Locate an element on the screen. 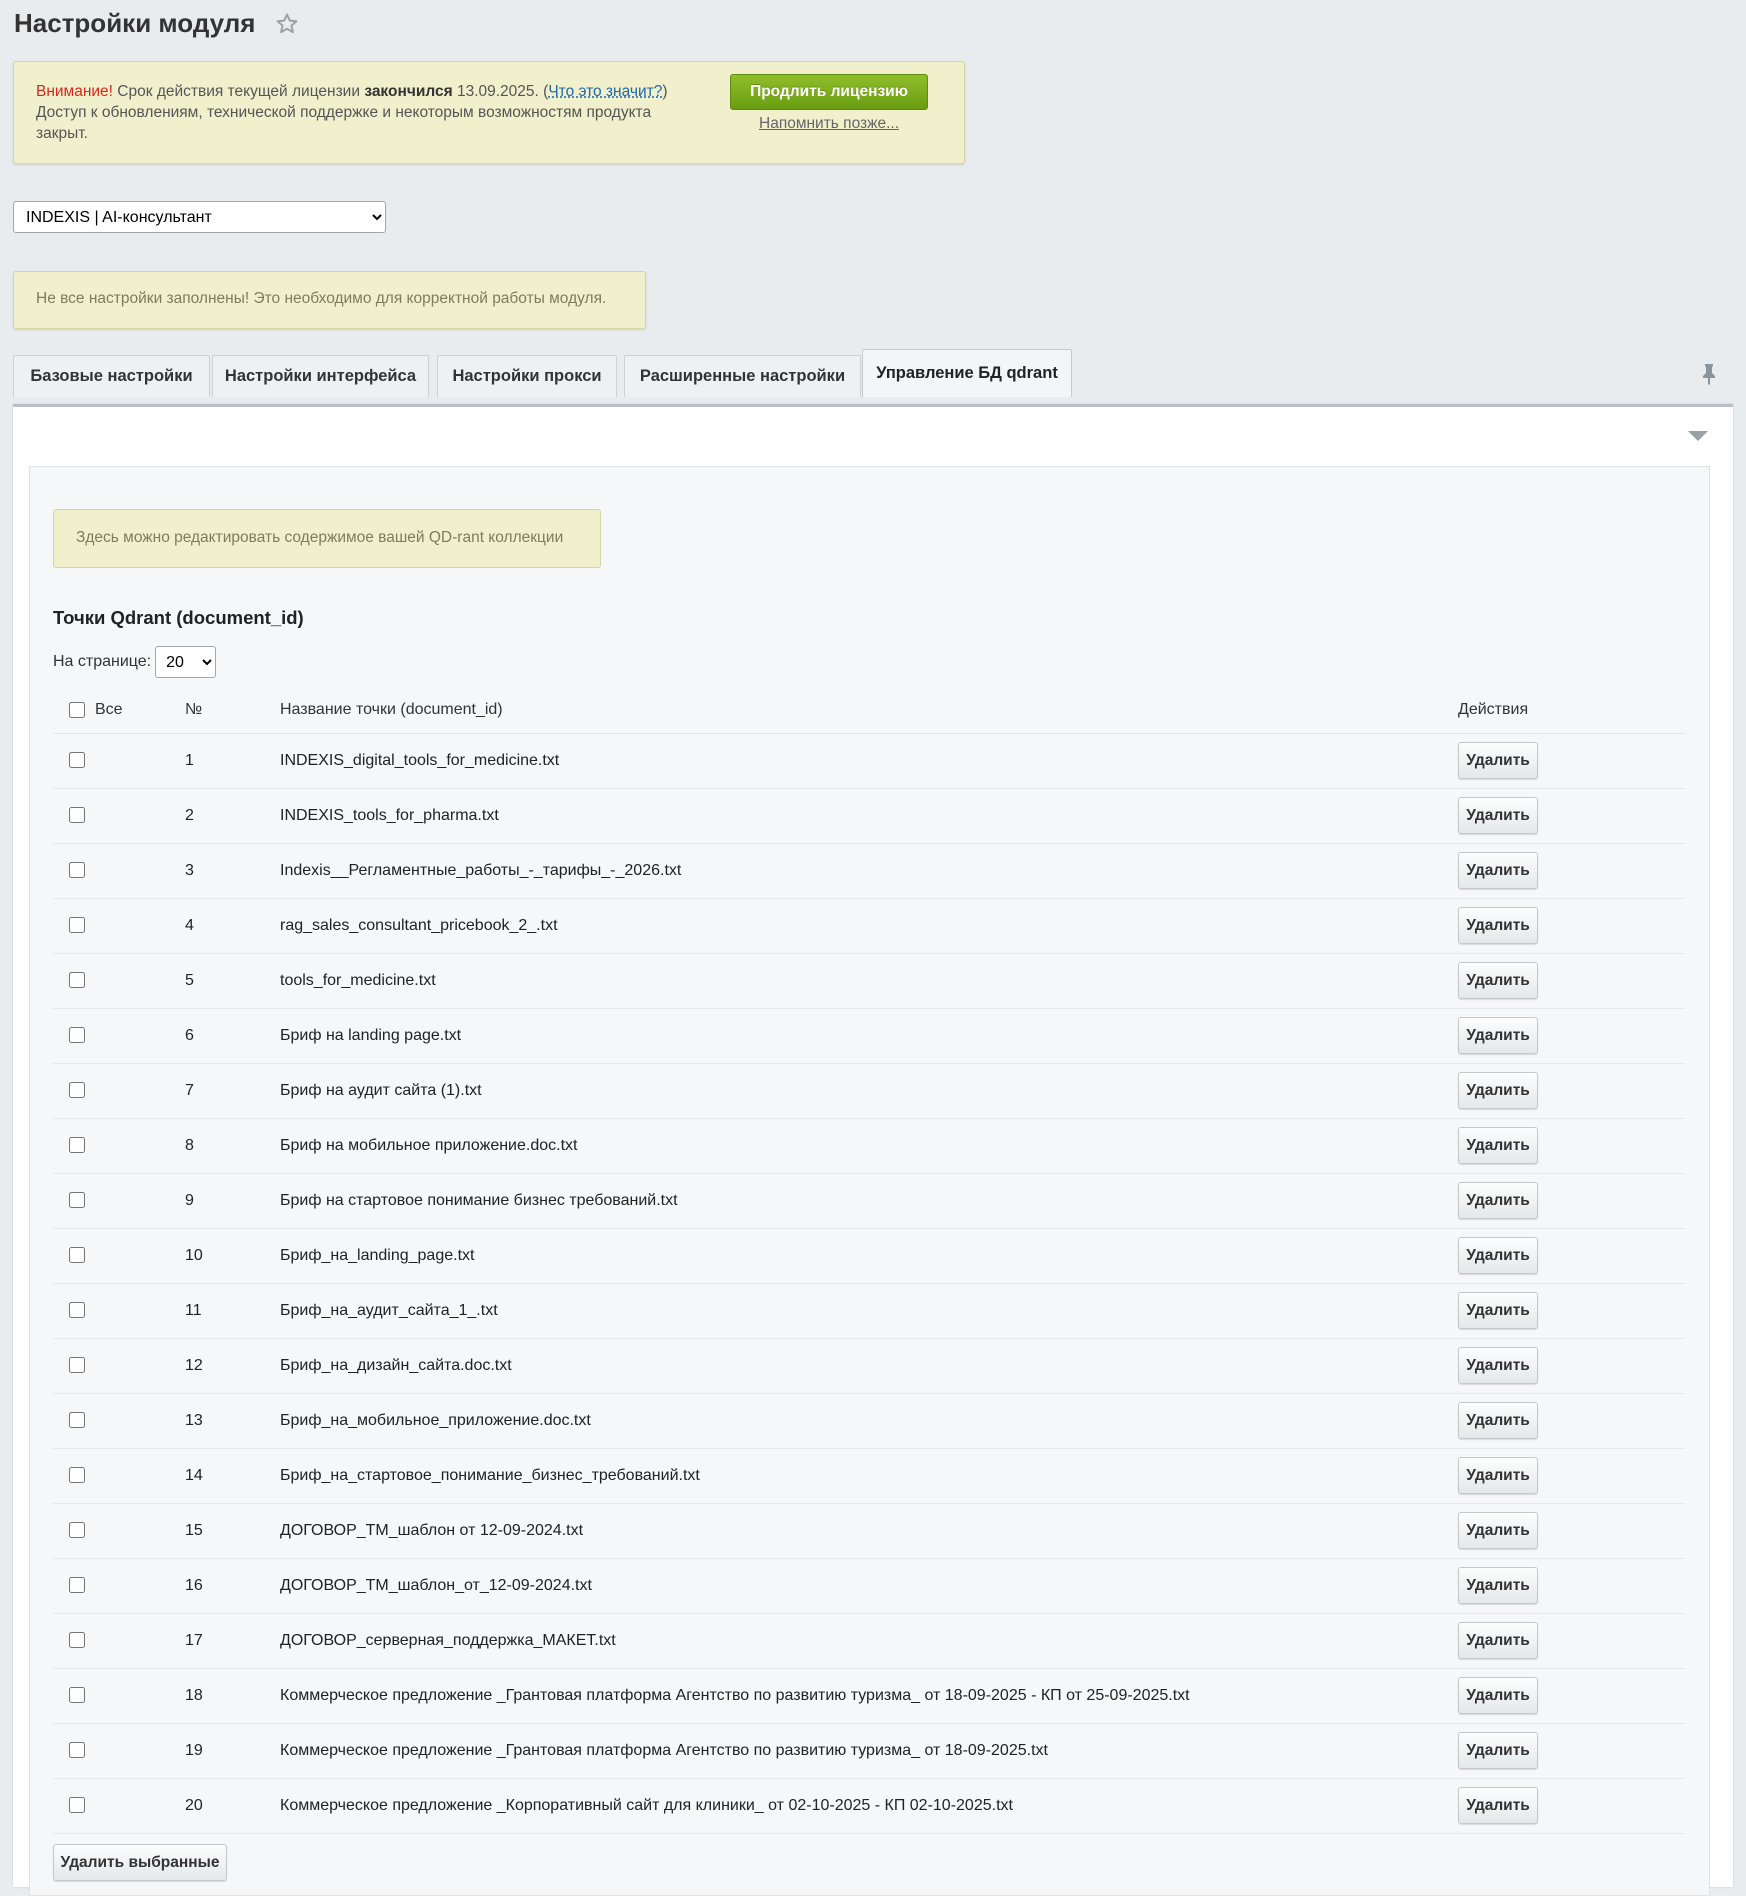 The height and width of the screenshot is (1896, 1746). module-select: INDEXIS | AI-консультант is located at coordinates (199, 217).